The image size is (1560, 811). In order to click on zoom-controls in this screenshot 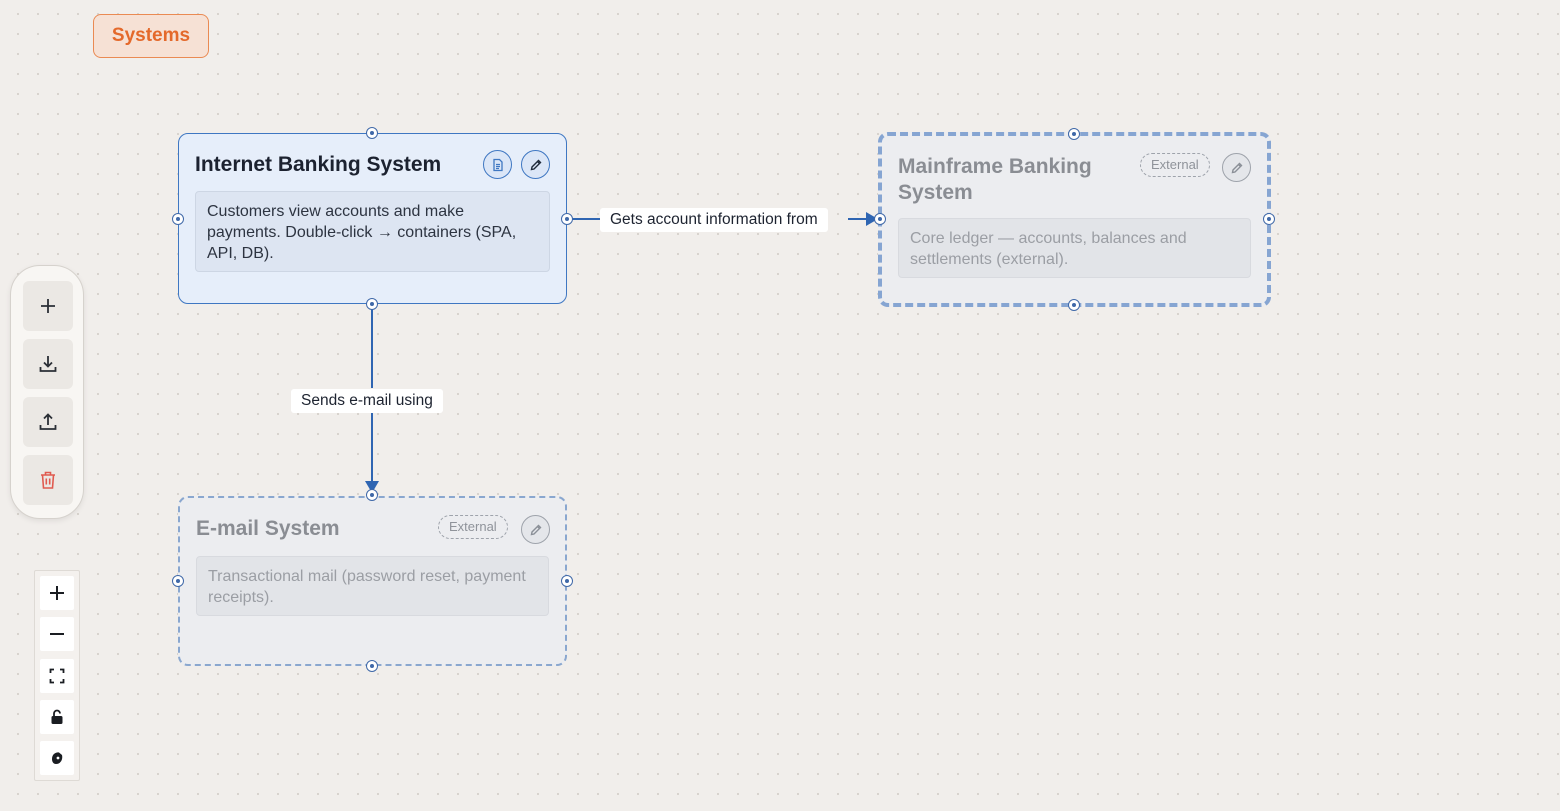, I will do `click(57, 675)`.